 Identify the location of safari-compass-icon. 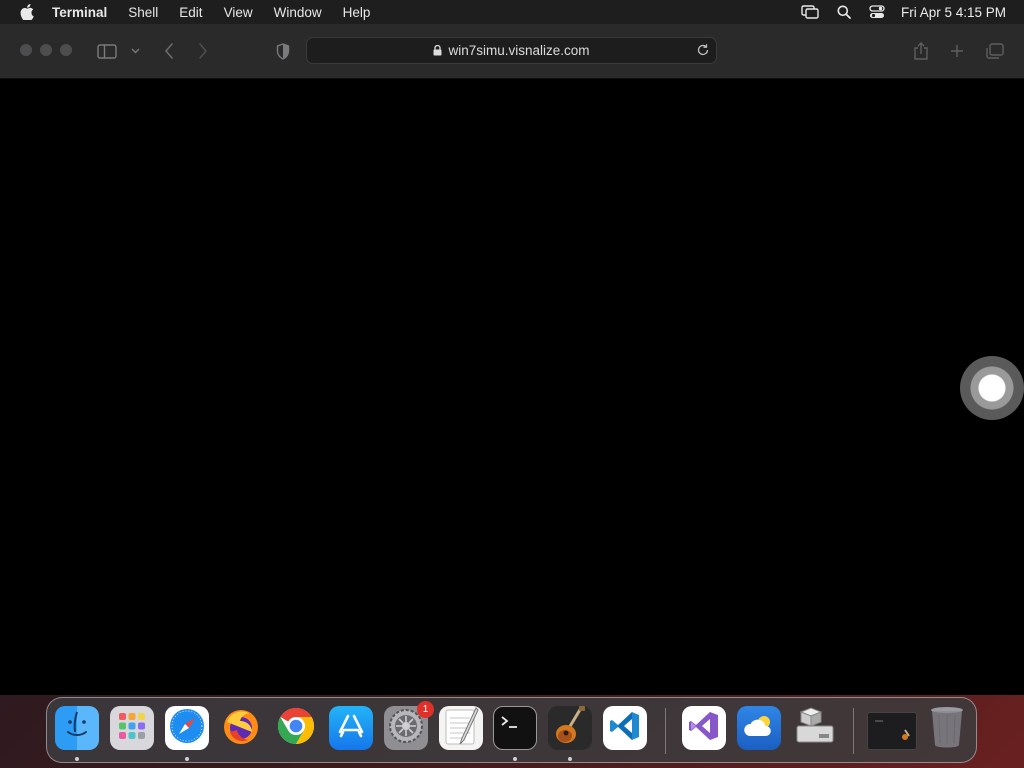
(187, 728).